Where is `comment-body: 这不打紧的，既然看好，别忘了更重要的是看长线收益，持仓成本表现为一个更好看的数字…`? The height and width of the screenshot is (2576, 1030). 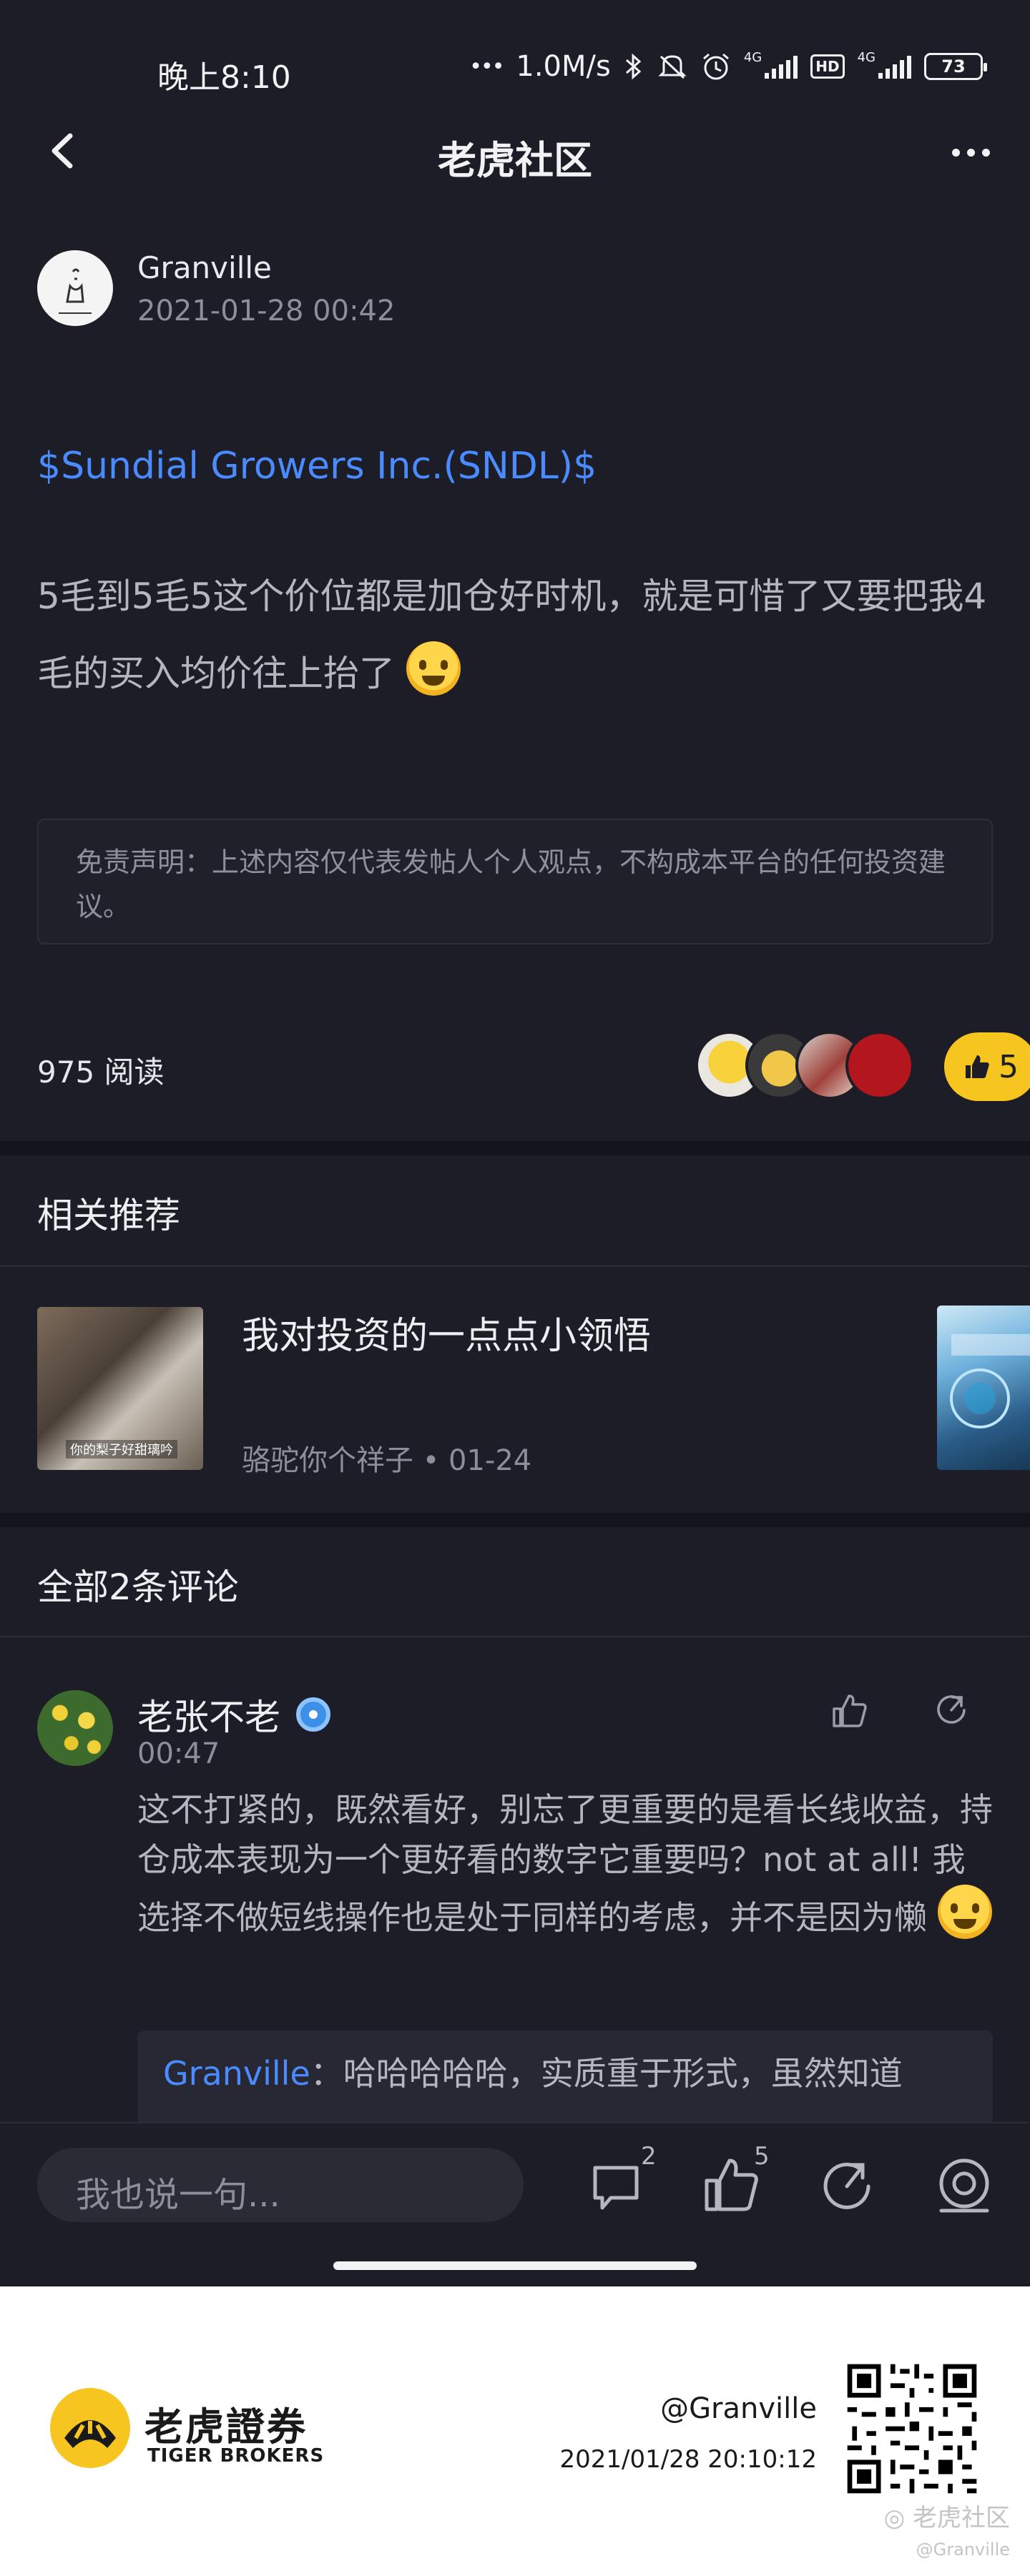 comment-body: 这不打紧的，既然看好，别忘了更重要的是看长线收益，持仓成本表现为一个更好看的数字… is located at coordinates (566, 1864).